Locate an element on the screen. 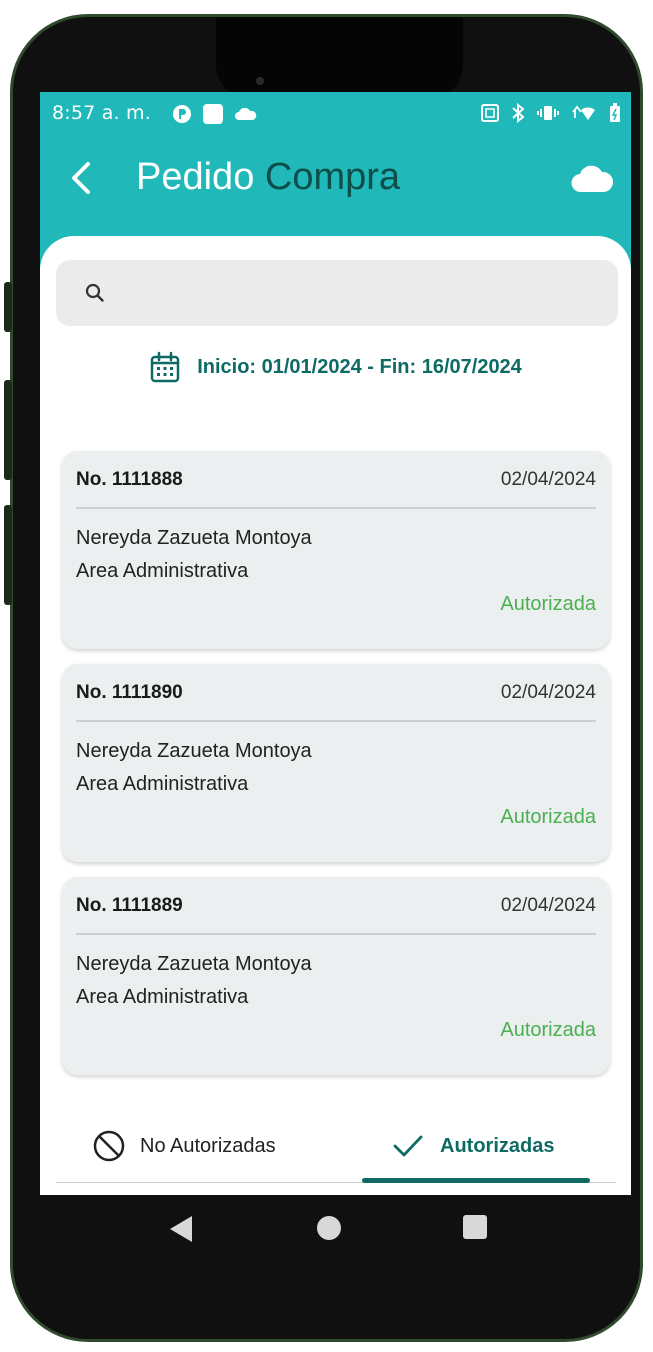  calendar-icon is located at coordinates (165, 367).